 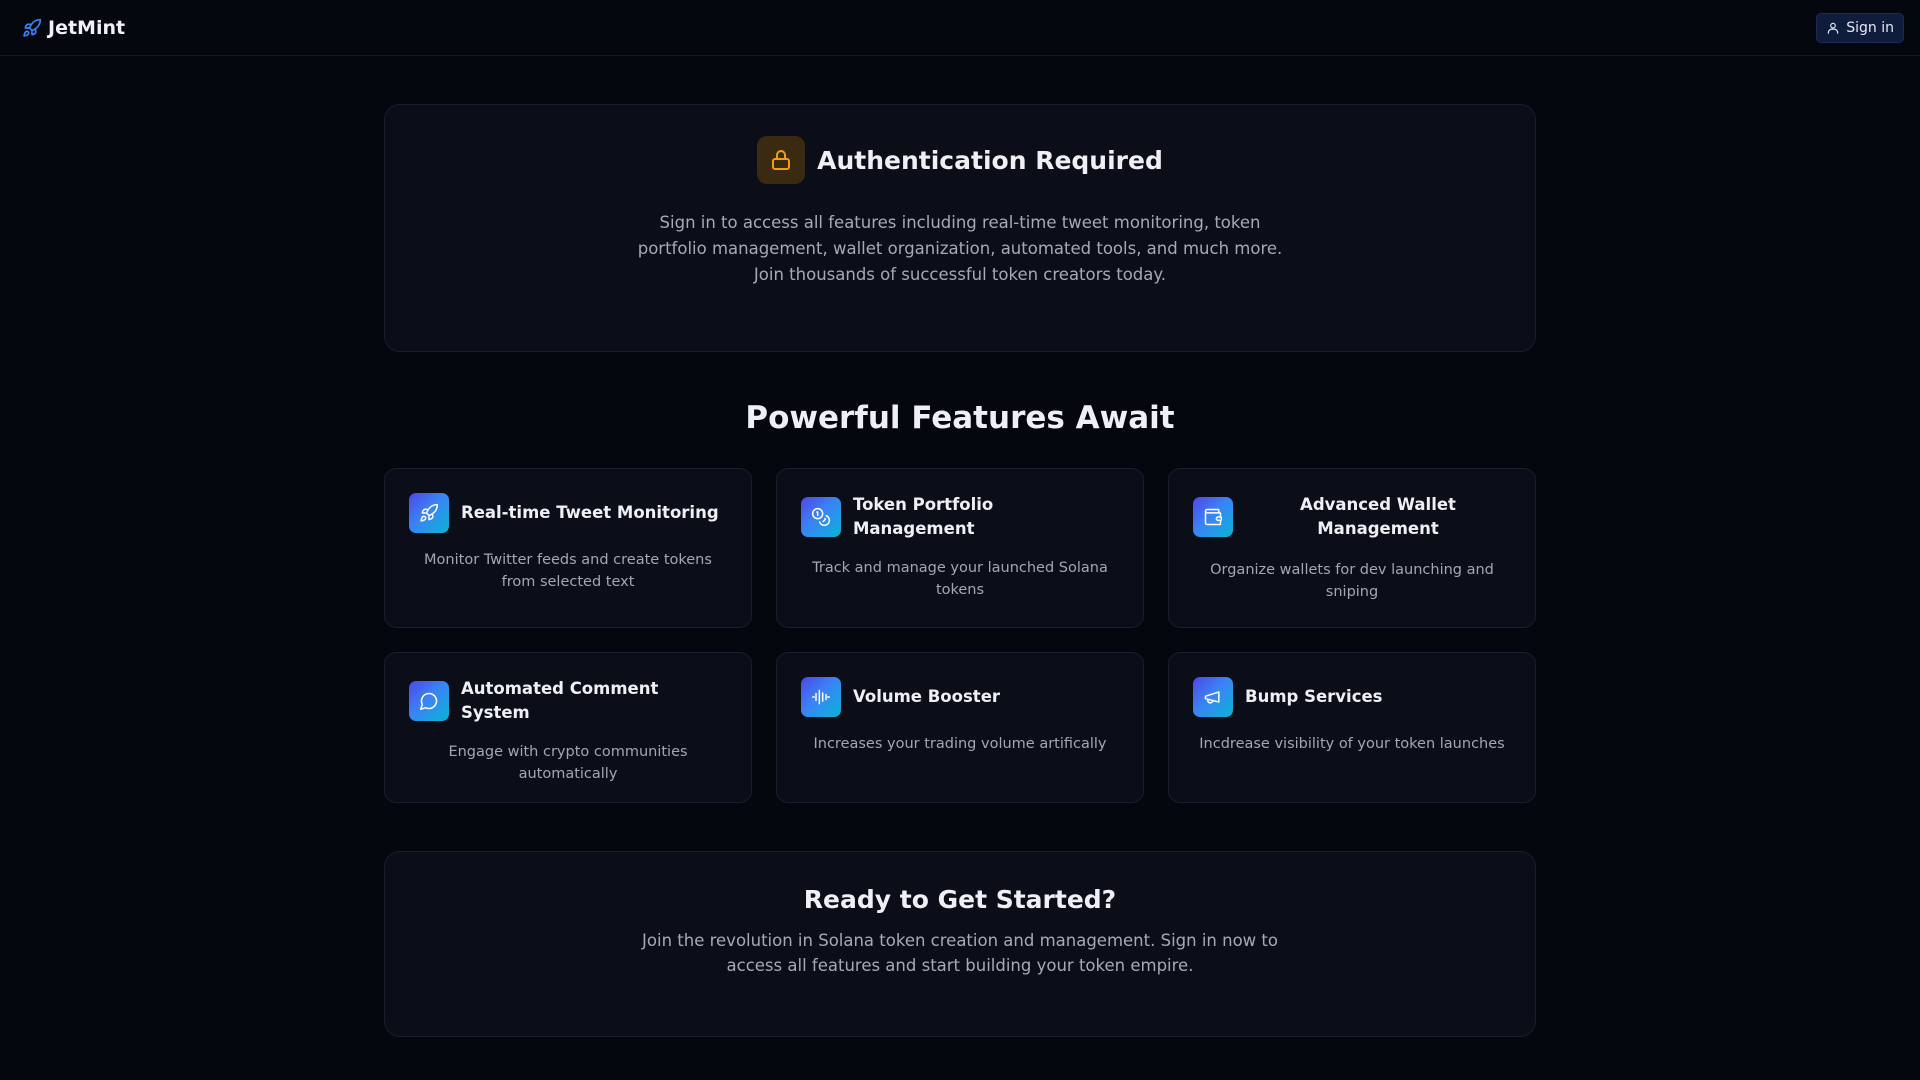 What do you see at coordinates (590, 512) in the screenshot?
I see `feature-title: Real-time Tweet Monitoring` at bounding box center [590, 512].